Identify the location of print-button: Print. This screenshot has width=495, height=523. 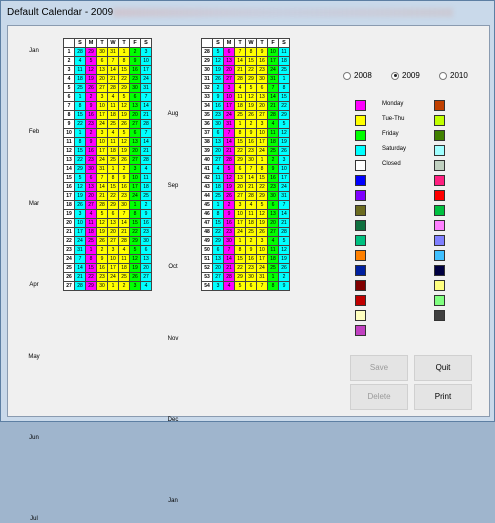
(443, 397).